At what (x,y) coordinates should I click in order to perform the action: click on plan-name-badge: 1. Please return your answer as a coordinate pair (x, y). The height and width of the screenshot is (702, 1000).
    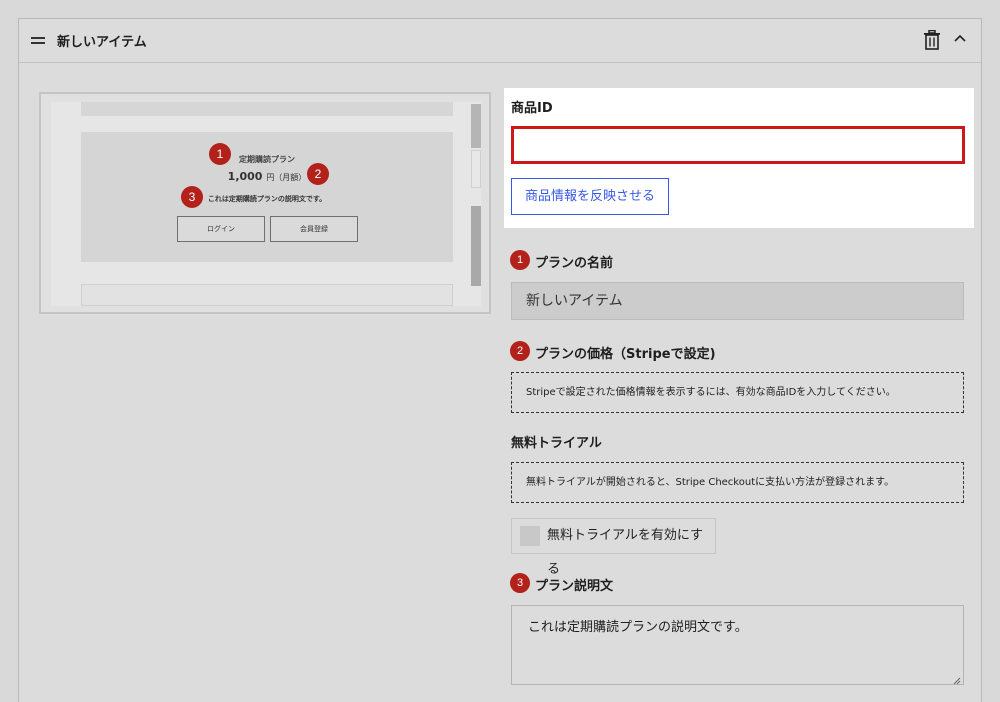
    Looking at the image, I should click on (520, 260).